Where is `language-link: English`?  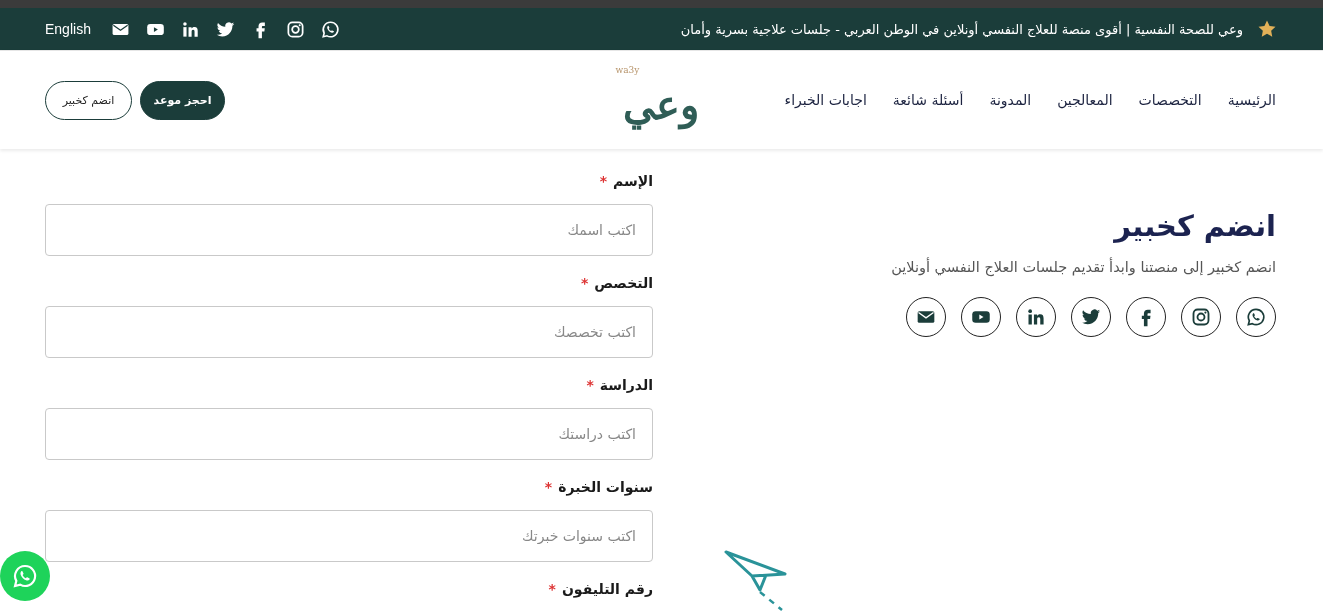
language-link: English is located at coordinates (68, 29).